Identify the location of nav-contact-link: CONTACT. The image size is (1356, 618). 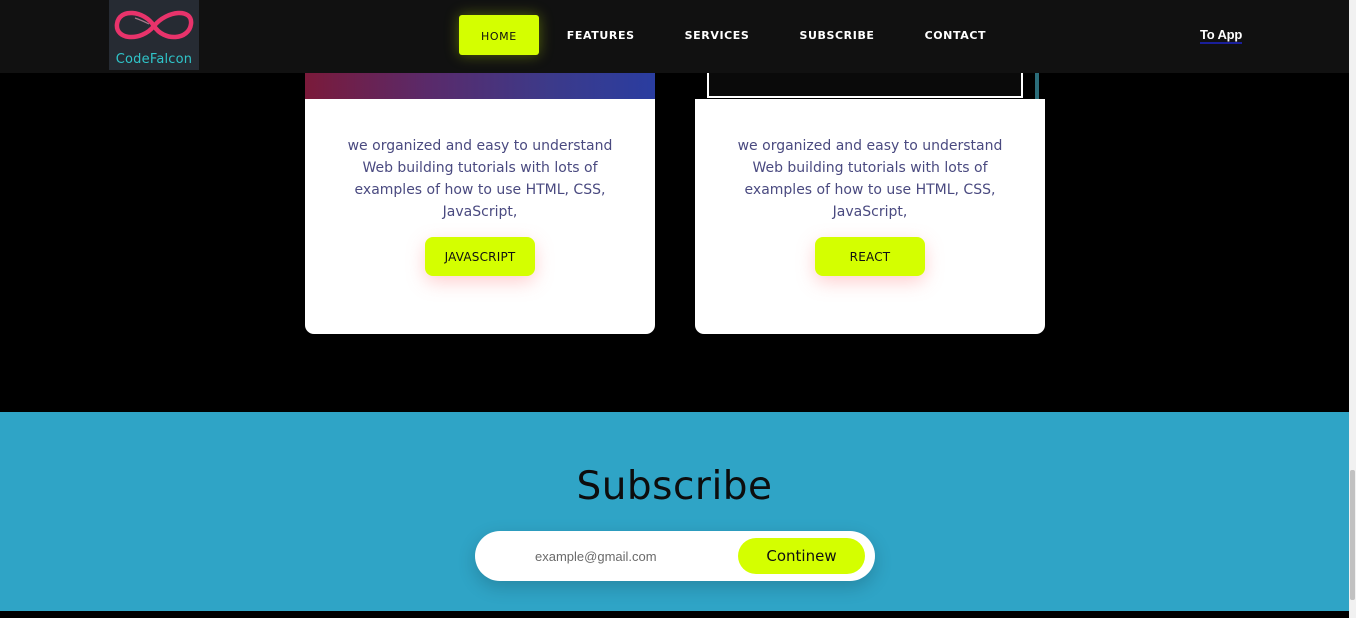
(956, 35).